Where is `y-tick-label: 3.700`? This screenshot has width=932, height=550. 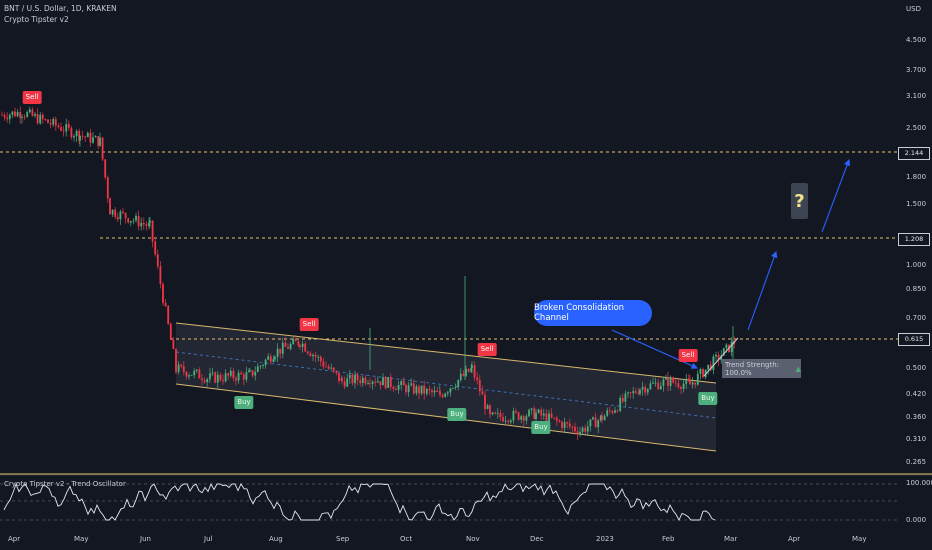 y-tick-label: 3.700 is located at coordinates (916, 69).